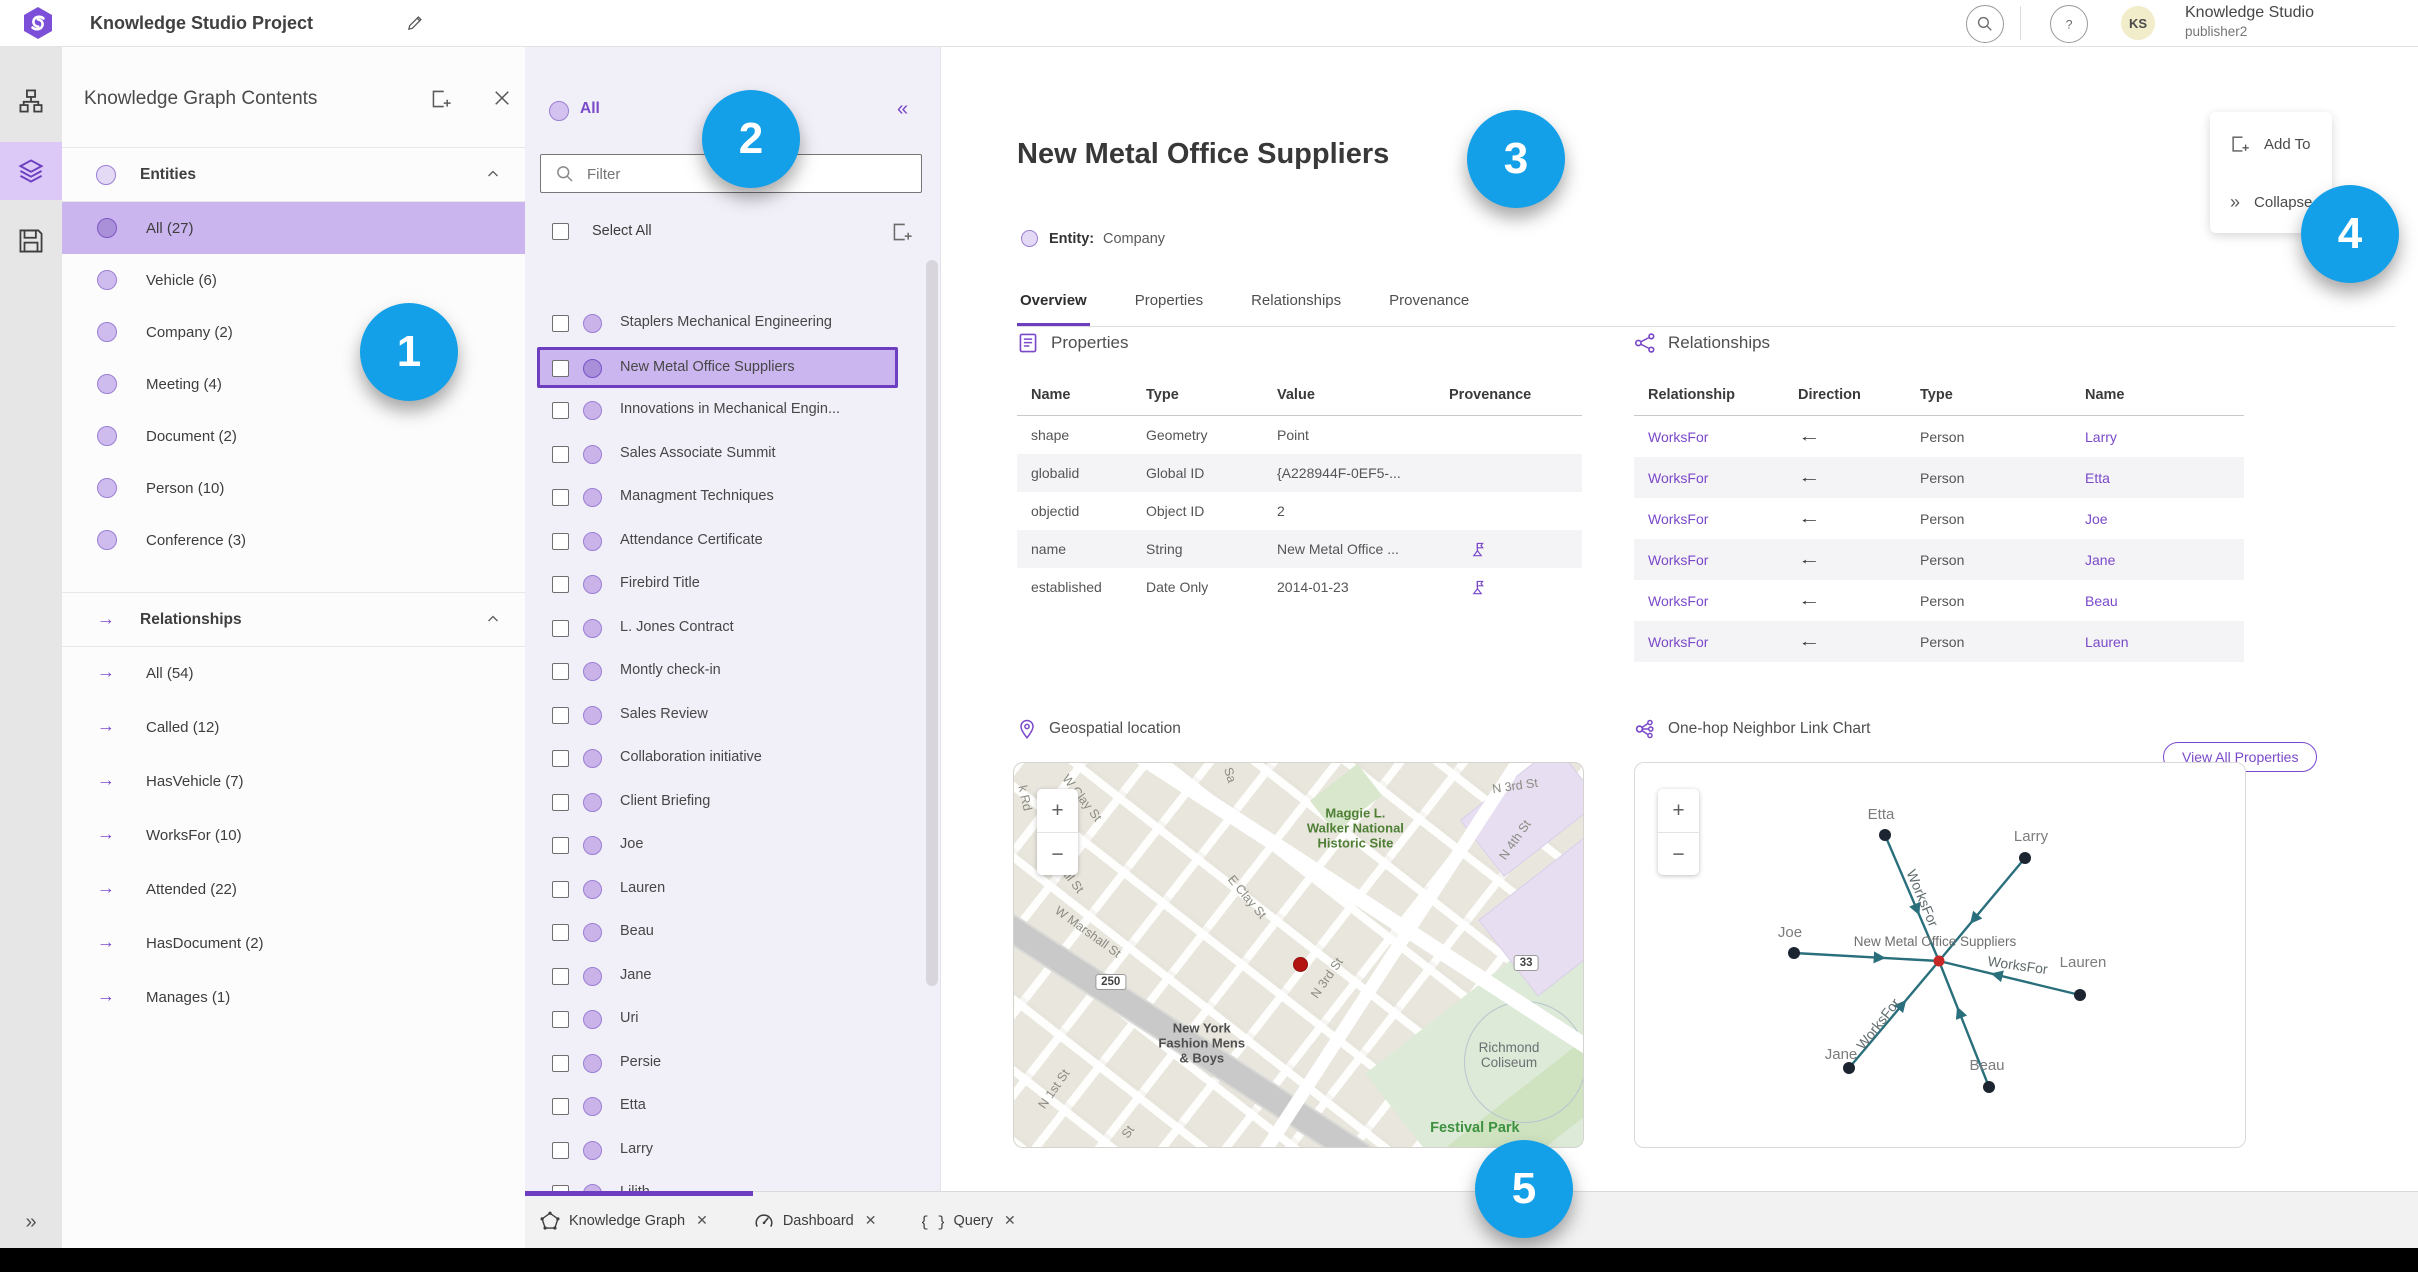 The image size is (2418, 1272). Describe the element at coordinates (732, 585) in the screenshot. I see `list-item: Firebird Title` at that location.